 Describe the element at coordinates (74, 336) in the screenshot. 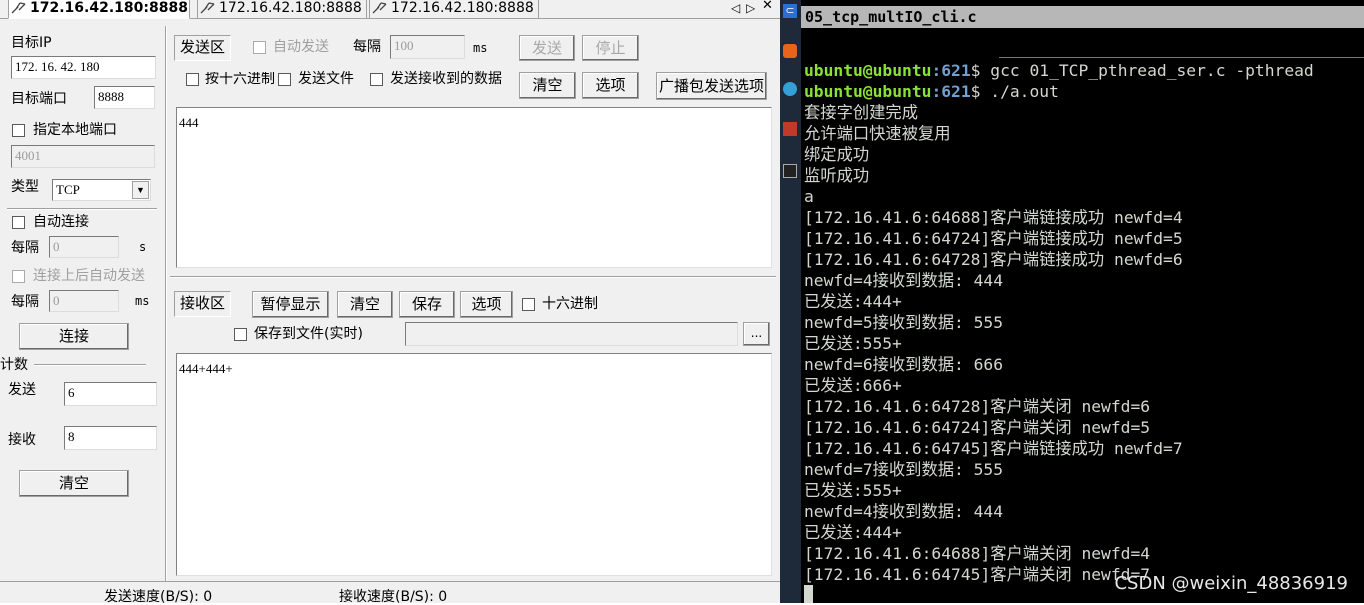

I see `connect-button: 连接` at that location.